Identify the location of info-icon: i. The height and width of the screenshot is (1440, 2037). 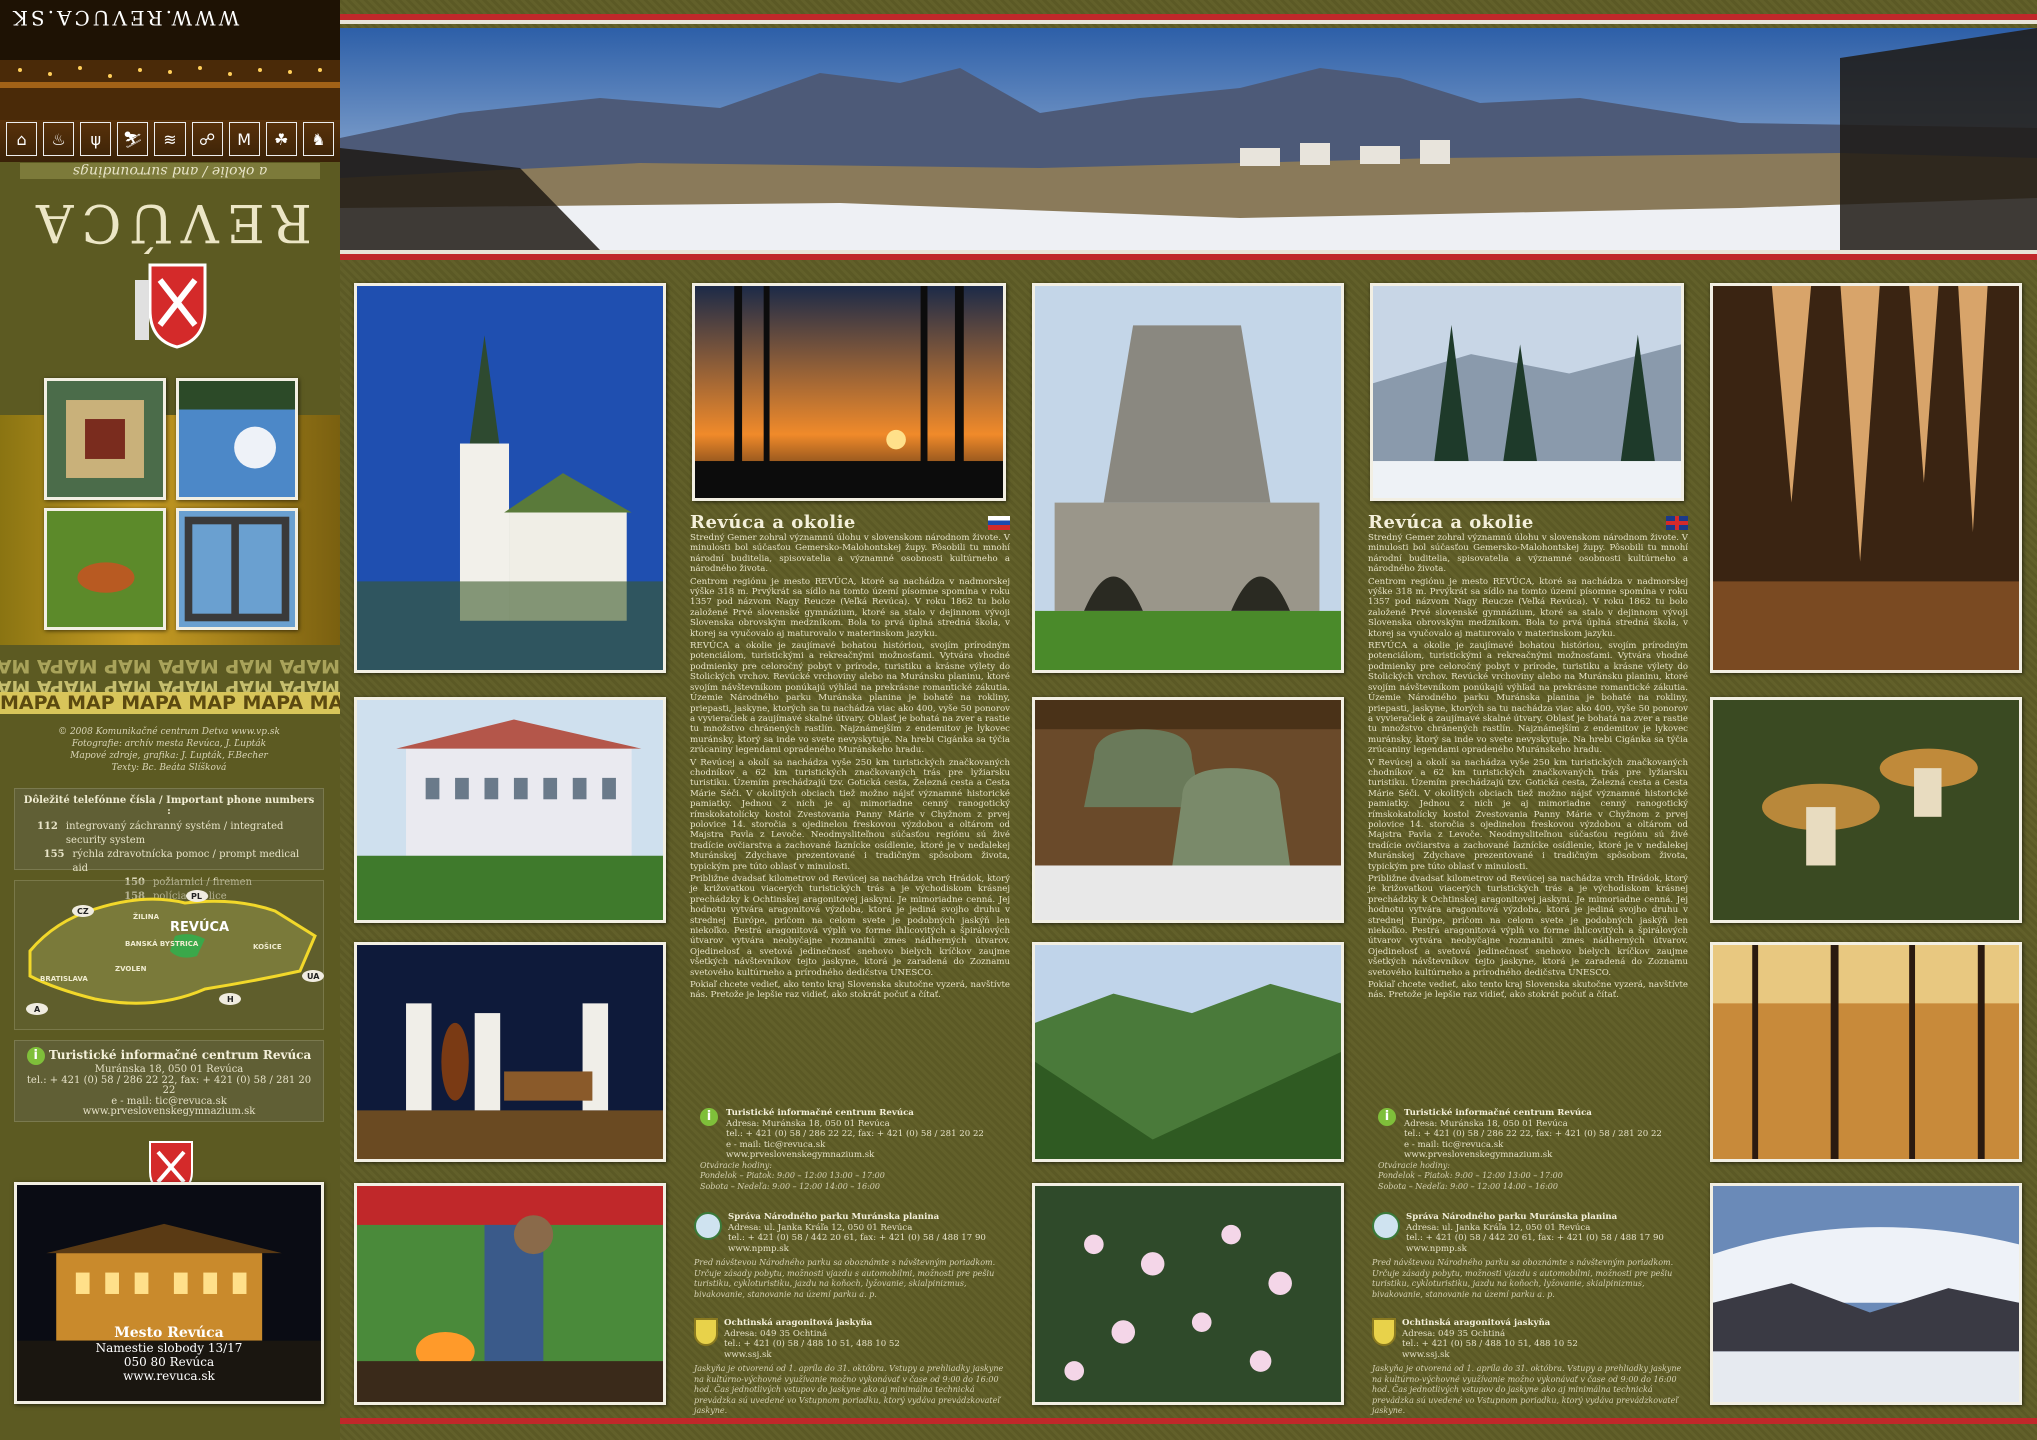
(35, 1056).